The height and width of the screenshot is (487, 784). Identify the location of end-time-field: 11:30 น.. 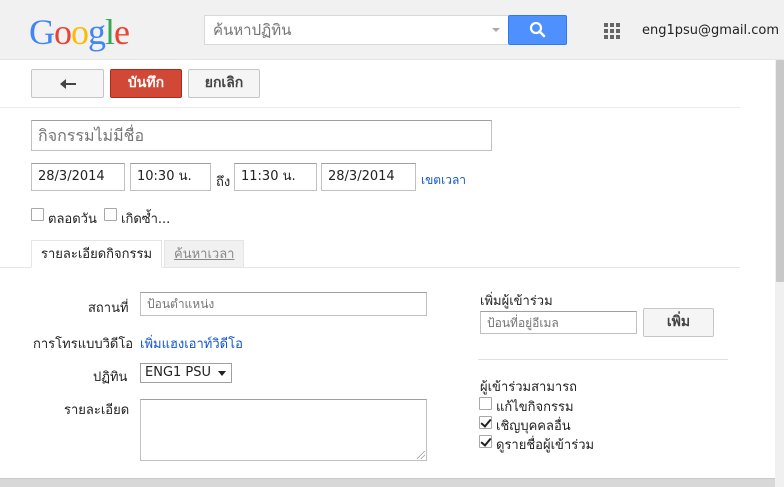
(275, 177).